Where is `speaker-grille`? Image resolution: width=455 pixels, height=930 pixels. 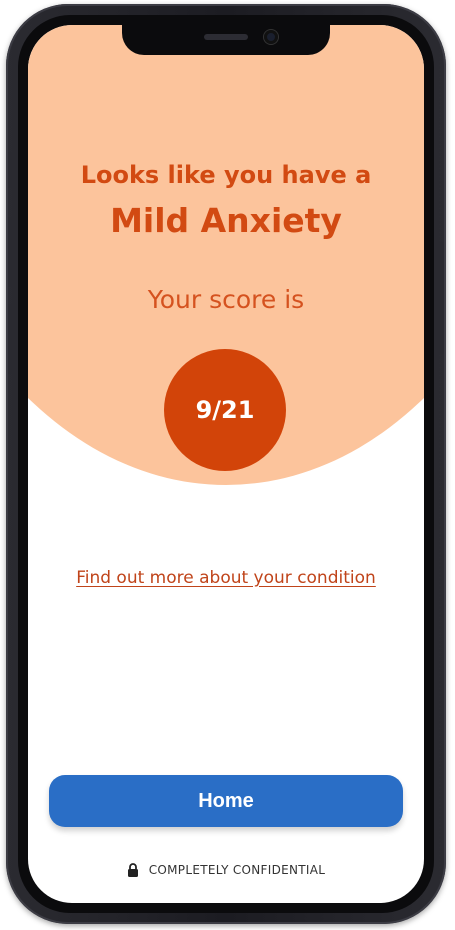
speaker-grille is located at coordinates (226, 37).